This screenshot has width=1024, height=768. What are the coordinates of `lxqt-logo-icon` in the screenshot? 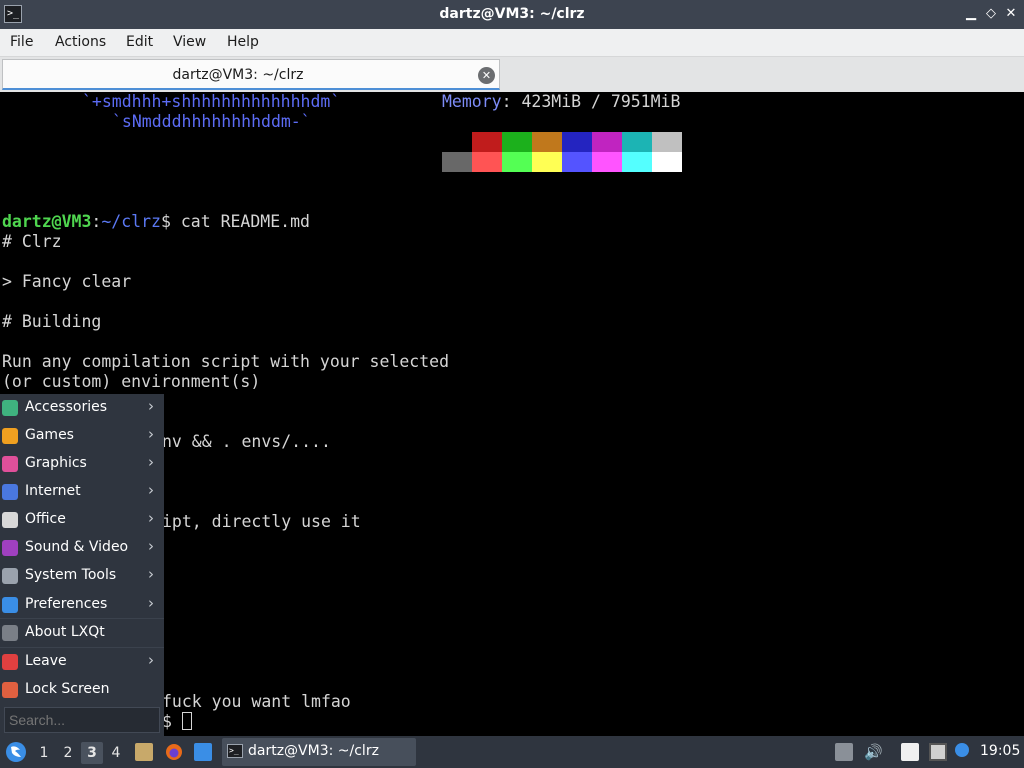 It's located at (16, 752).